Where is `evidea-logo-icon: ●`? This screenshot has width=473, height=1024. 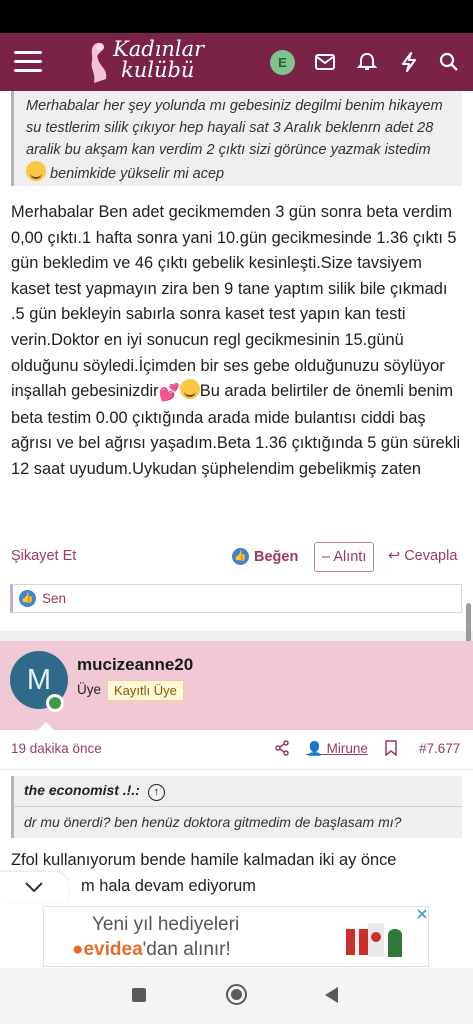
evidea-logo-icon: ● is located at coordinates (78, 949).